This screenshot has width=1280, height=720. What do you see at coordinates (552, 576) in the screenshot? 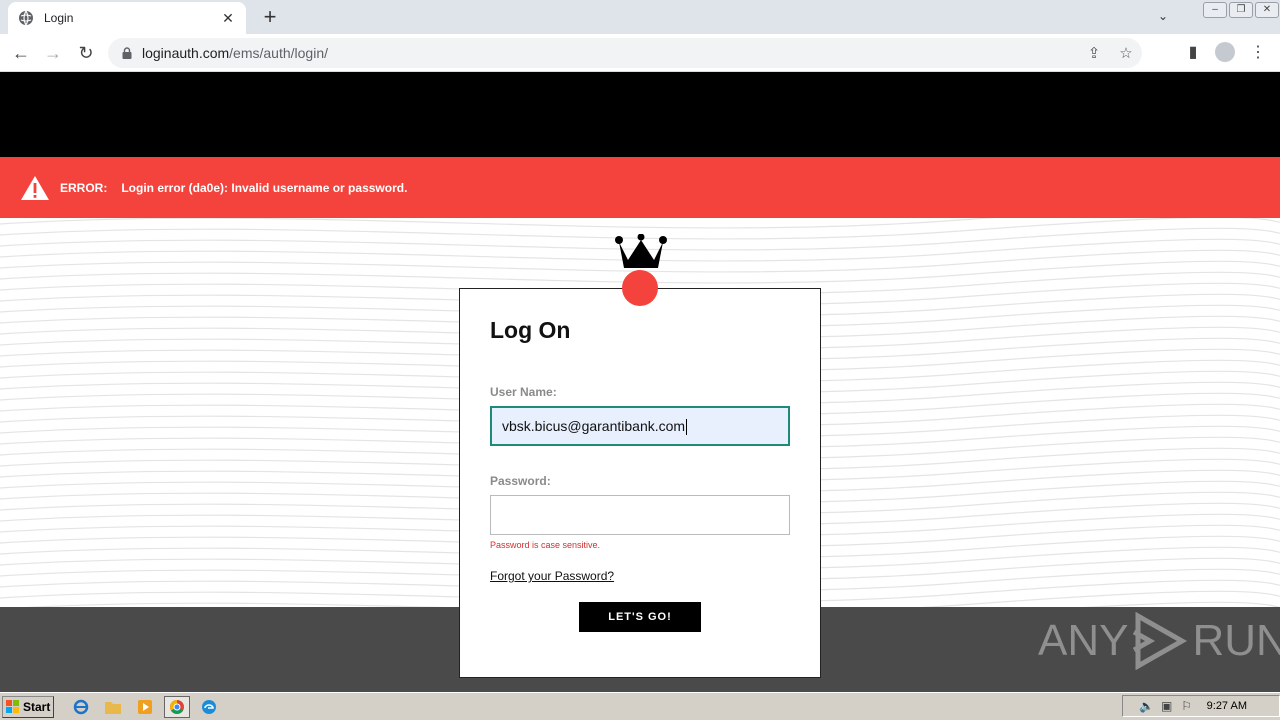
I see `forgot-password-link: Forgot your Password?` at bounding box center [552, 576].